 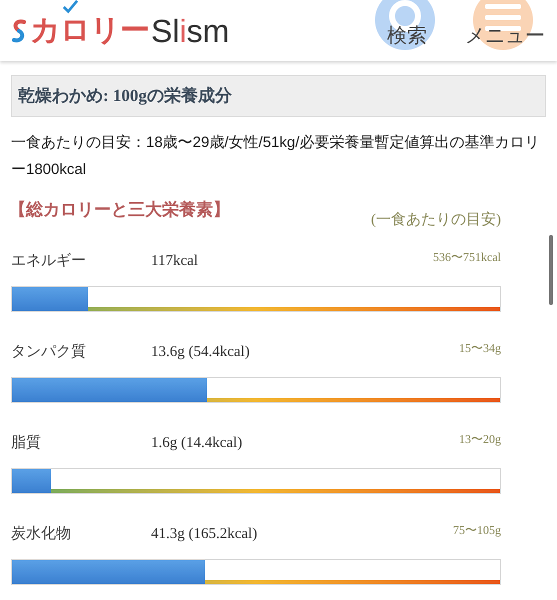 I want to click on logo-text: カロリー, so click(x=89, y=31).